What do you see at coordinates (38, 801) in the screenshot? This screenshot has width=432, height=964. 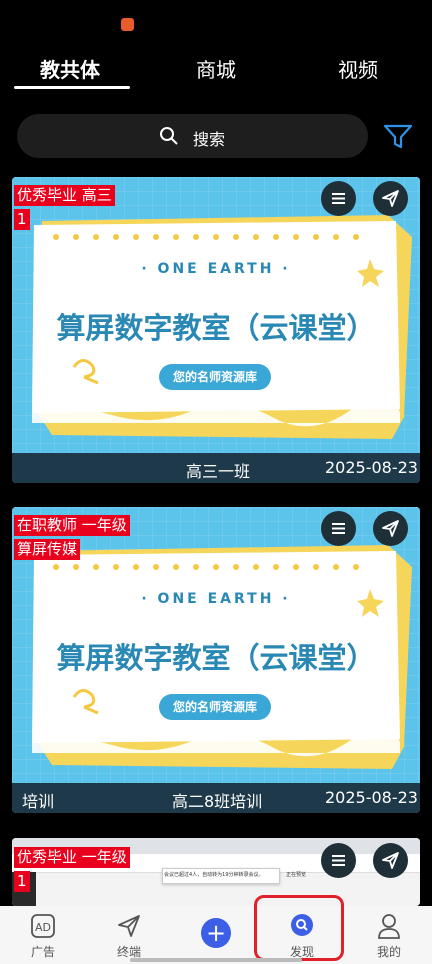 I see `card-footer-left: 培训` at bounding box center [38, 801].